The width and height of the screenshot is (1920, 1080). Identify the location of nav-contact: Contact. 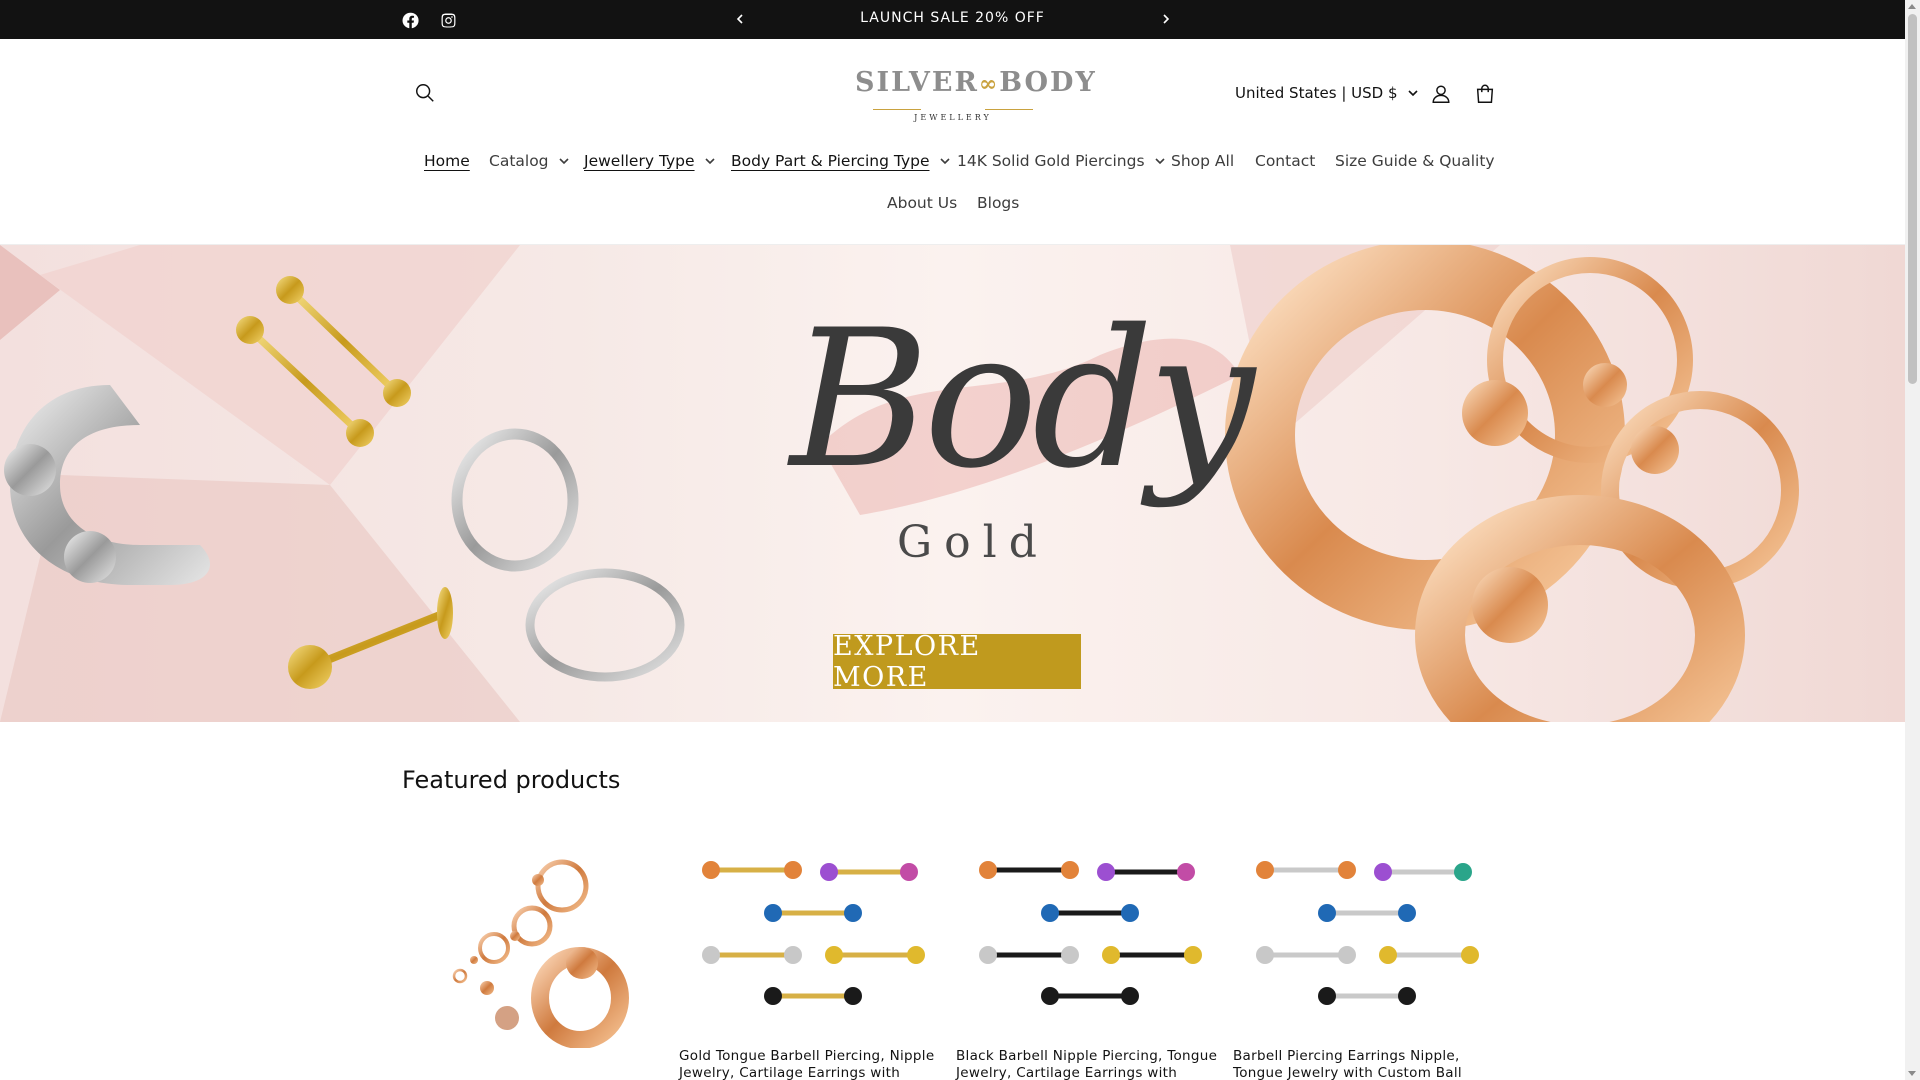
(1285, 161).